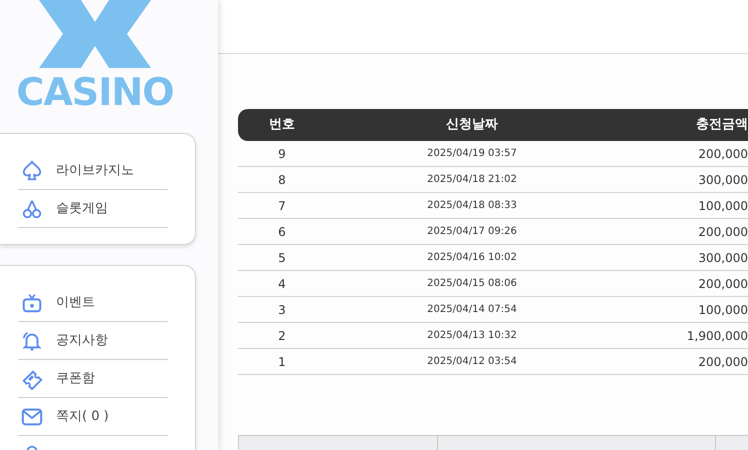  I want to click on table-cell-text: 2025/04/14 07:54, so click(472, 310).